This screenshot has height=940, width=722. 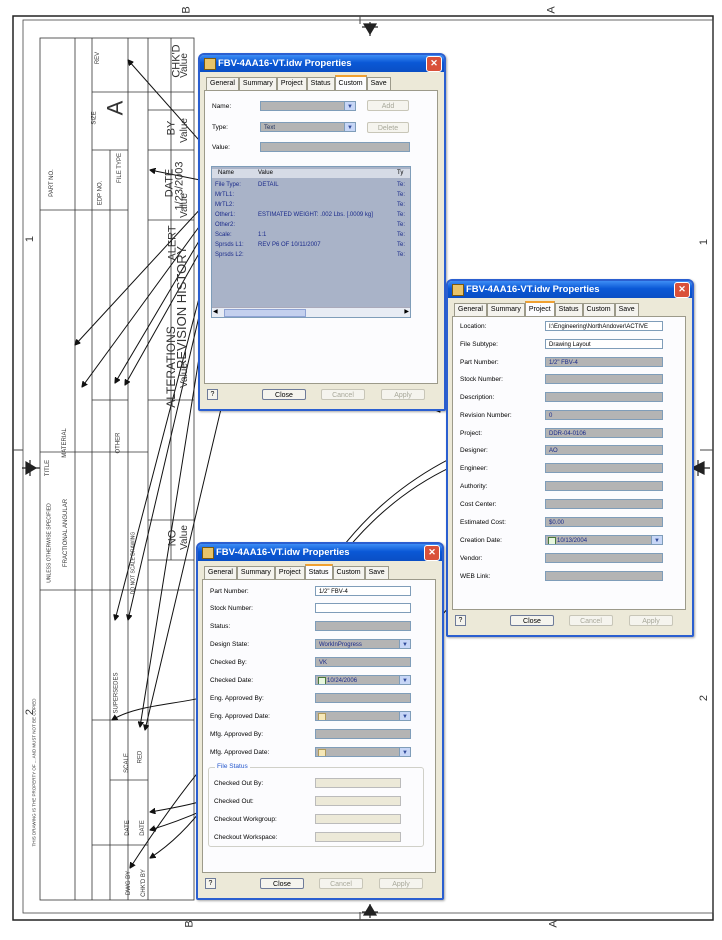 I want to click on grid-row: File Type: DETAIL Te:, so click(x=311, y=185).